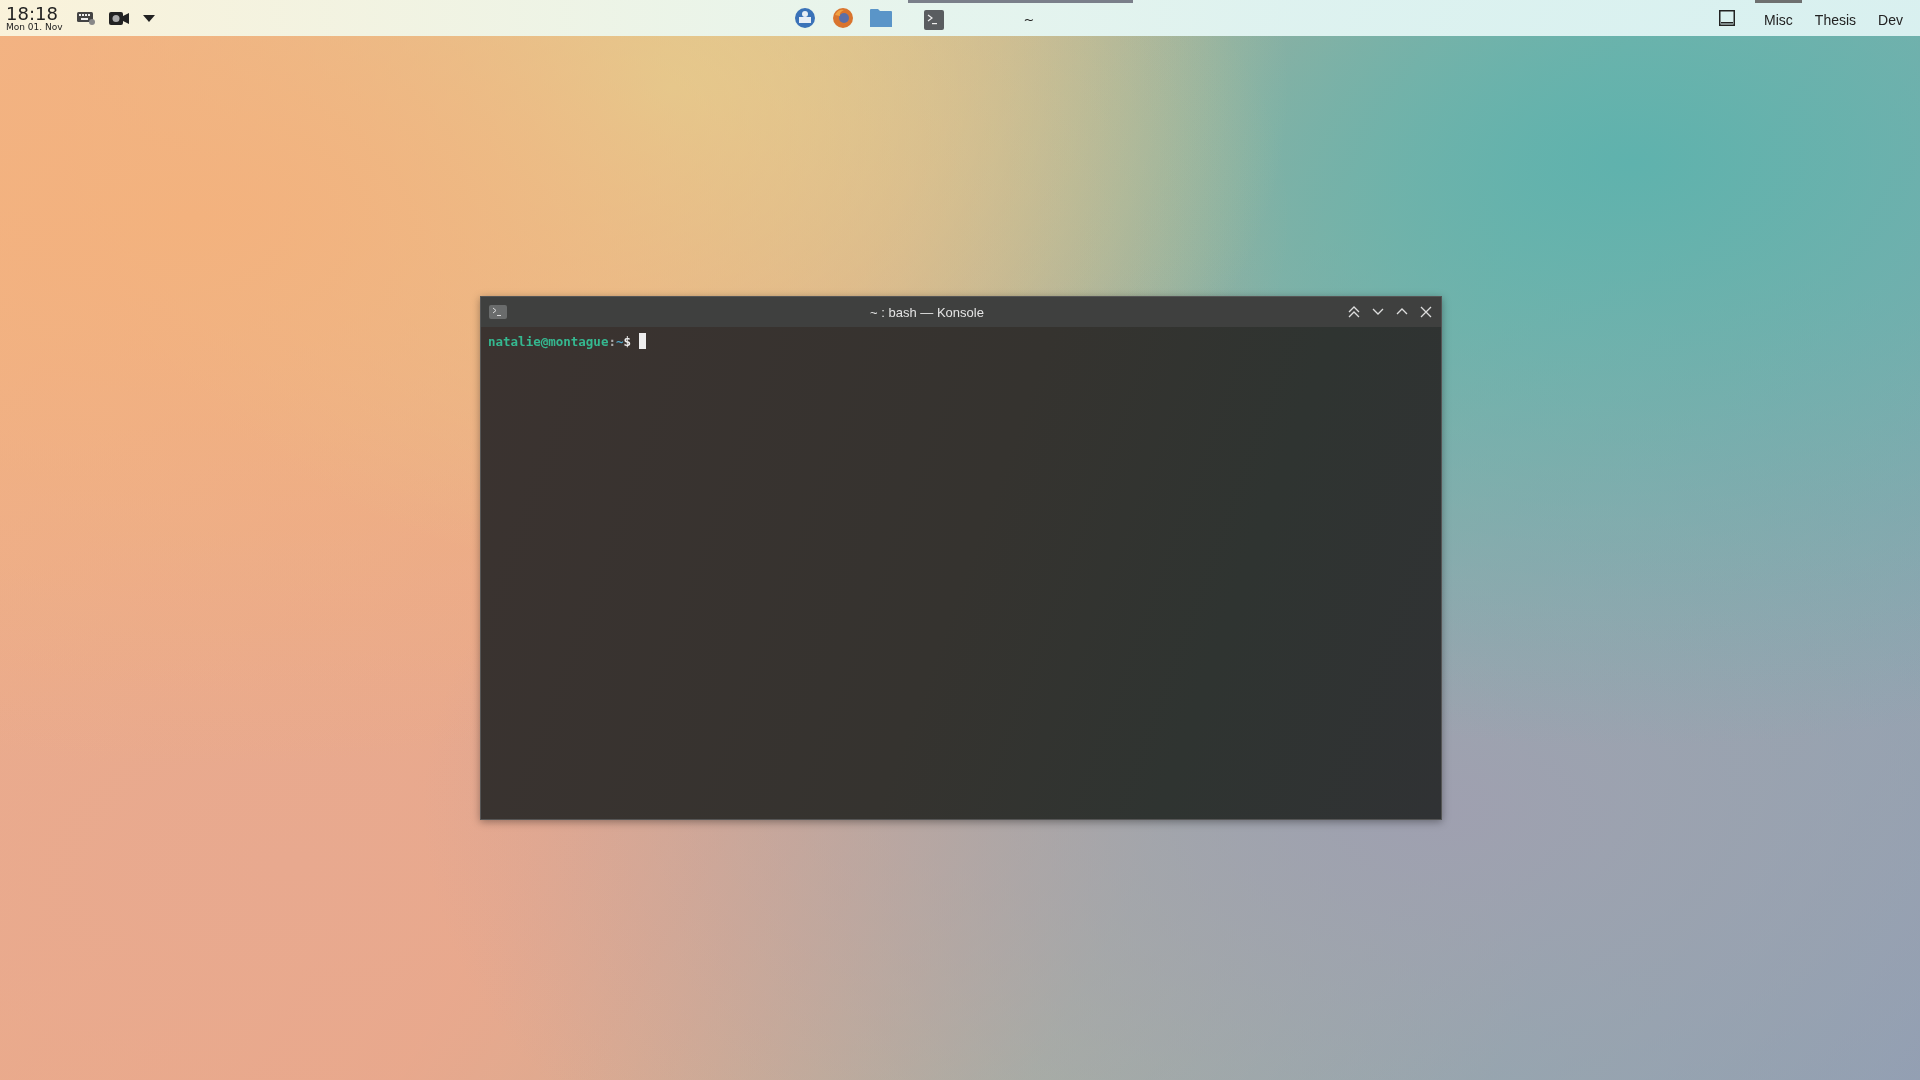 The width and height of the screenshot is (1920, 1080). Describe the element at coordinates (642, 341) in the screenshot. I see `text-cursor` at that location.